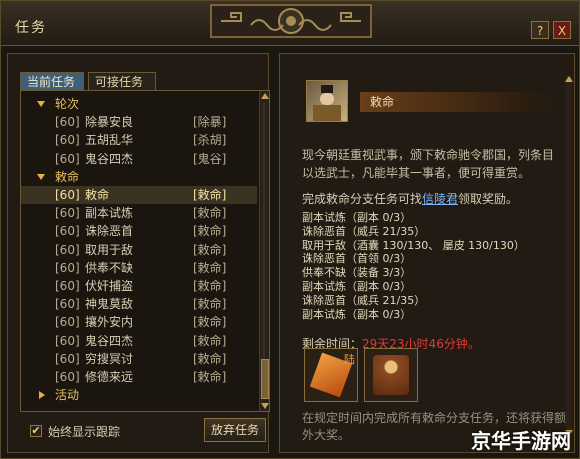 The height and width of the screenshot is (459, 580). I want to click on quest-name: 供奉不缺, so click(109, 267).